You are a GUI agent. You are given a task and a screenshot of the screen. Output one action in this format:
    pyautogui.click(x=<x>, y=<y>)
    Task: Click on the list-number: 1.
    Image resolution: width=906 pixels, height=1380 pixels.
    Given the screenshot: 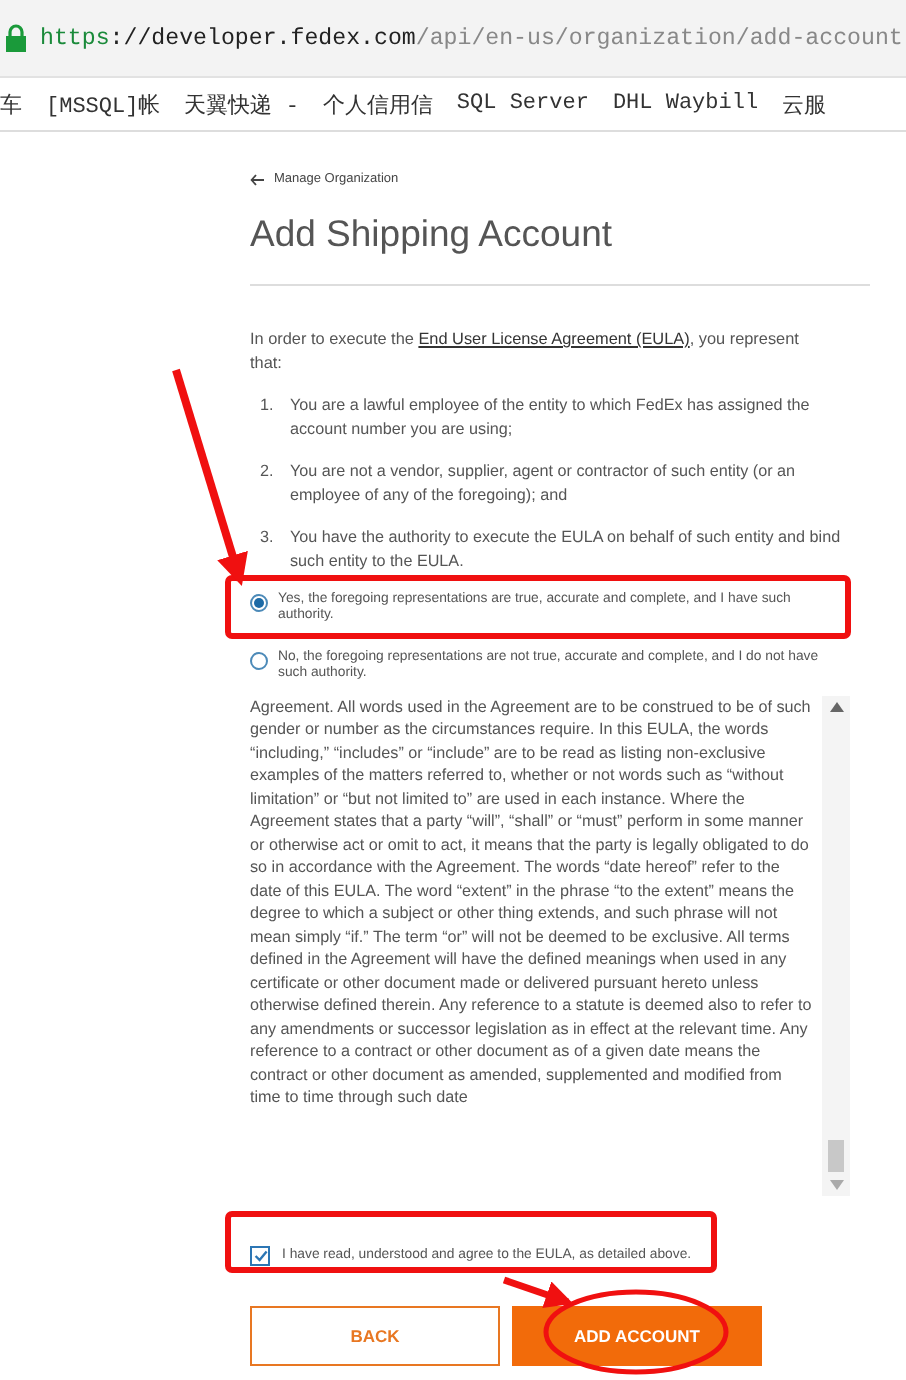 What is the action you would take?
    pyautogui.click(x=268, y=406)
    